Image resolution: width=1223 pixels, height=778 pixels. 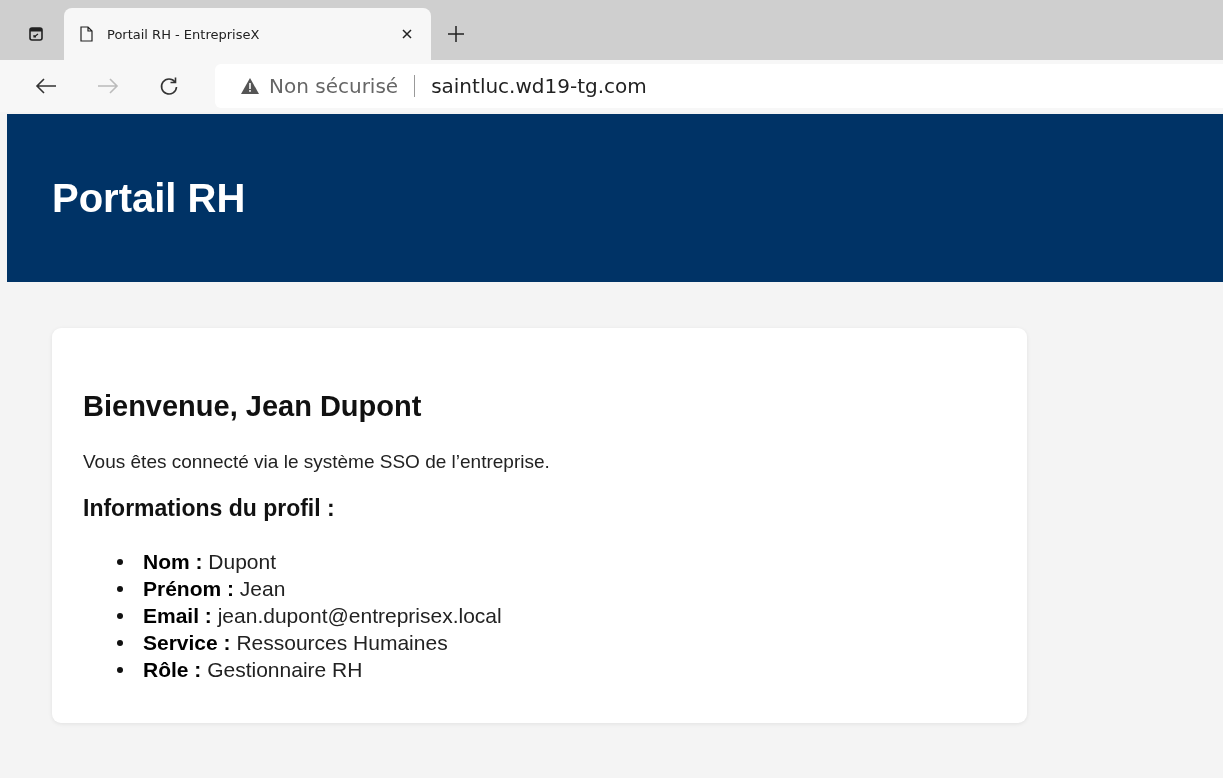 I want to click on new-tab-icon, so click(x=456, y=34).